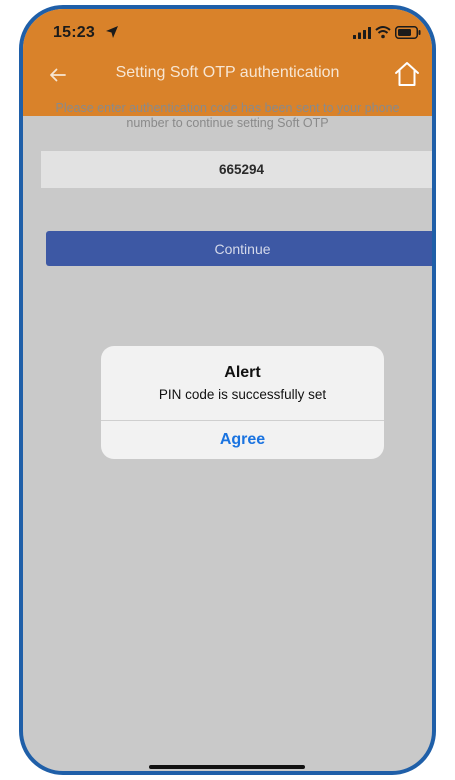 The width and height of the screenshot is (455, 780). What do you see at coordinates (236, 169) in the screenshot?
I see `otp-code-input: 665294` at bounding box center [236, 169].